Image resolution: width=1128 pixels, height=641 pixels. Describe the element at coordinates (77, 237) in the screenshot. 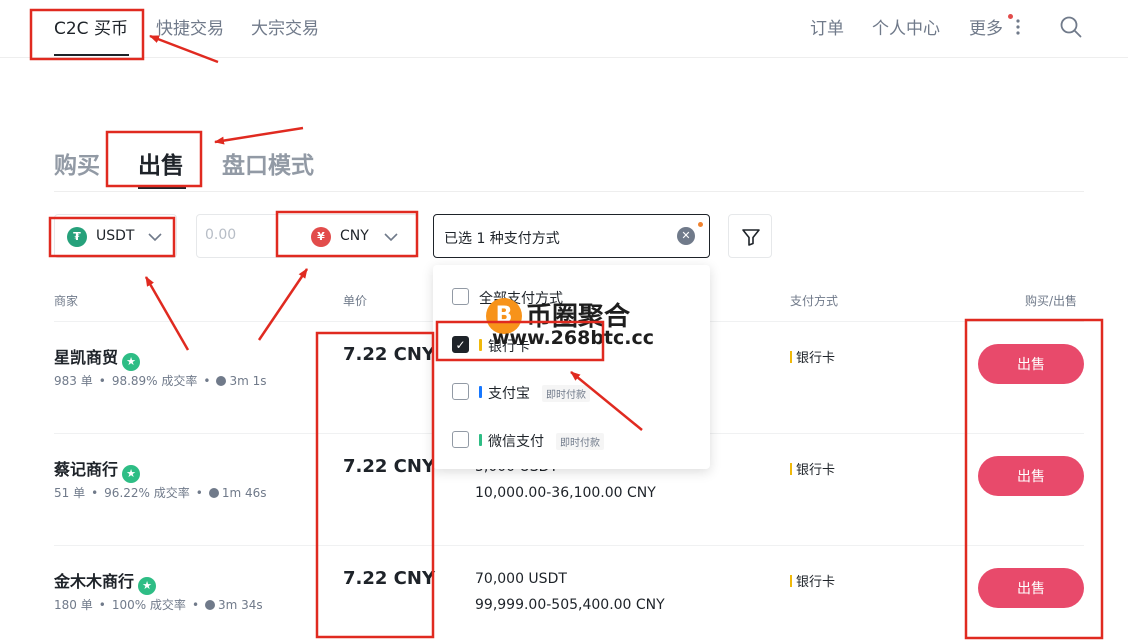

I see `tether-icon: ₮` at that location.